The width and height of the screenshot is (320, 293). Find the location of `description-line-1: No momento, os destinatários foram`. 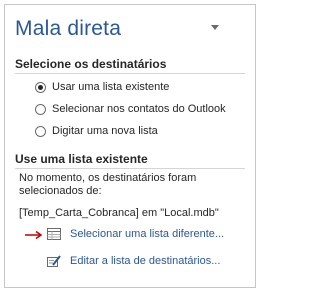

description-line-1: No momento, os destinatários foram is located at coordinates (108, 178).